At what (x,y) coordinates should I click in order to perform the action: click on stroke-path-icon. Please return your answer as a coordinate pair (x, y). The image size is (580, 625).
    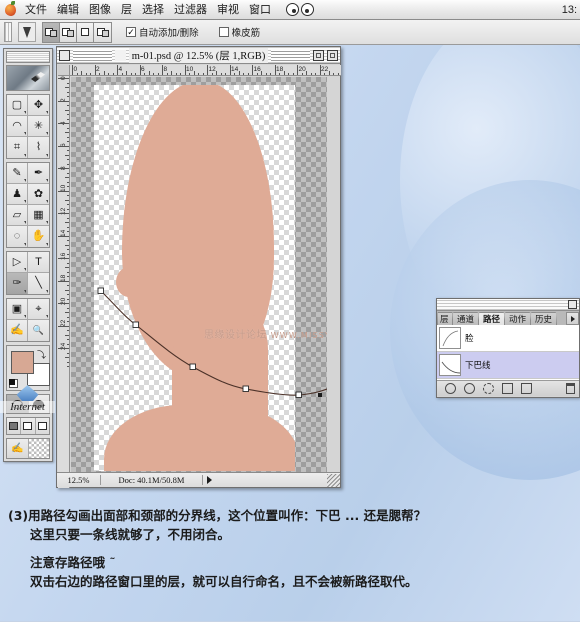
    Looking at the image, I should click on (469, 388).